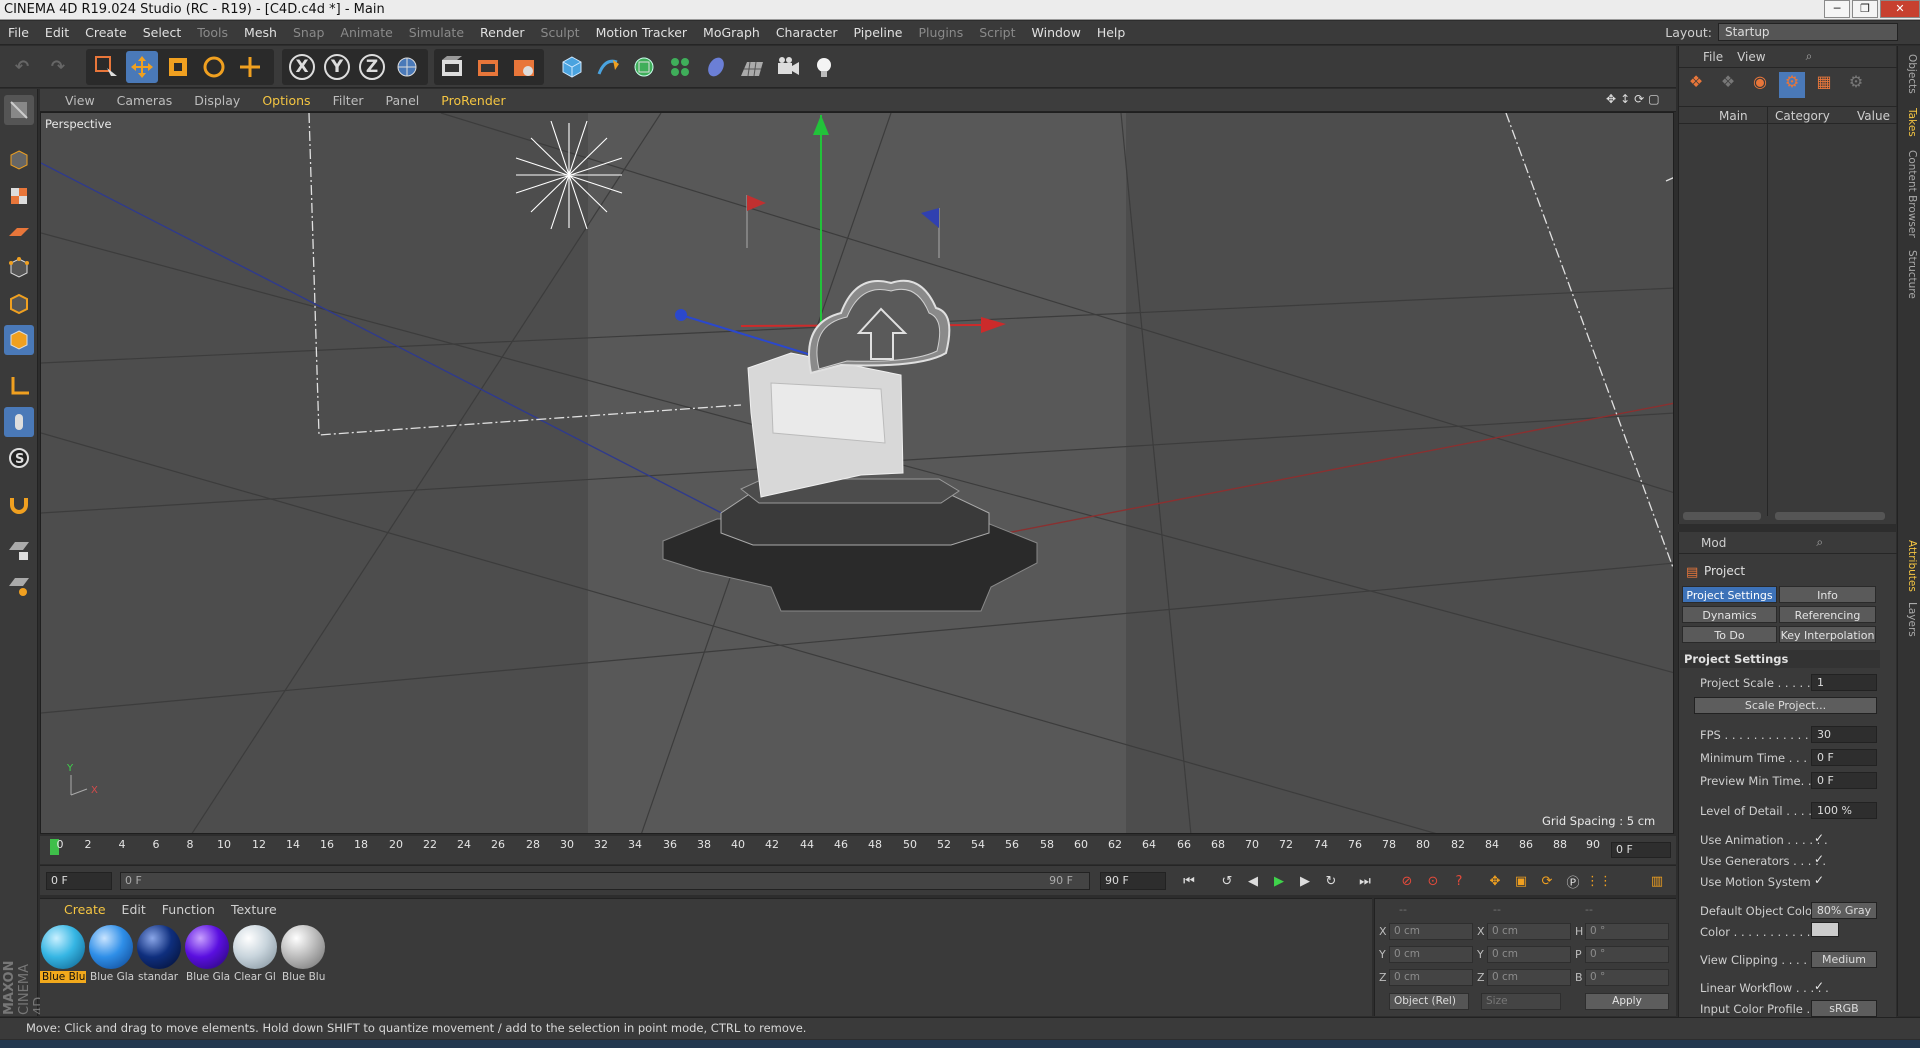 The image size is (1920, 1048). I want to click on maximize-view-icon: ▢, so click(1653, 99).